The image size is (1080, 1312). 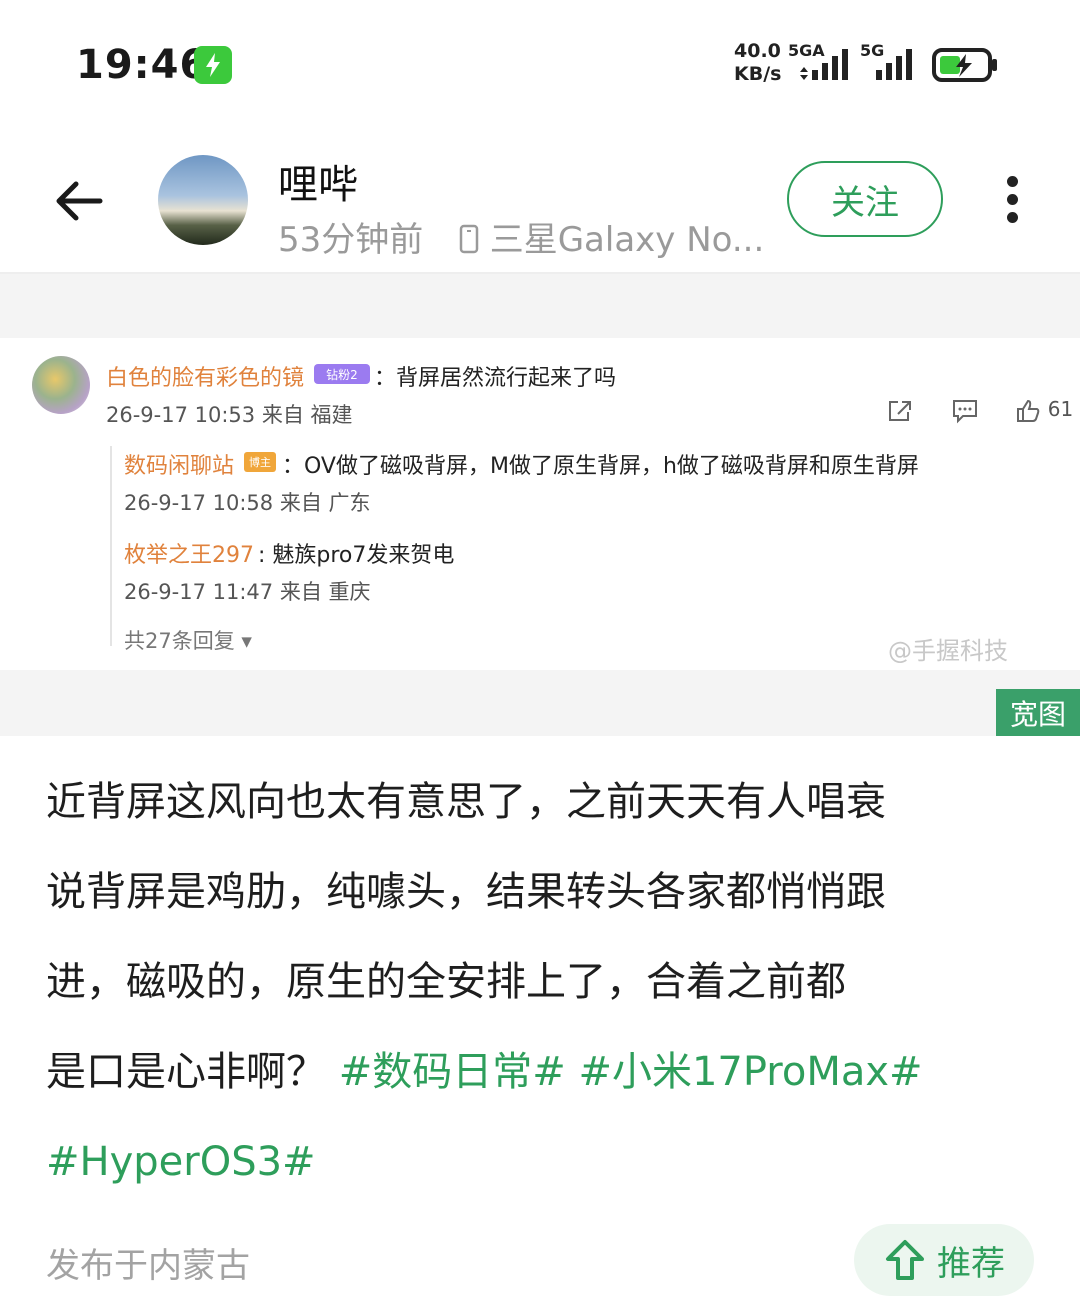 I want to click on hashtag-link: #HyperOS3#, so click(x=181, y=1162).